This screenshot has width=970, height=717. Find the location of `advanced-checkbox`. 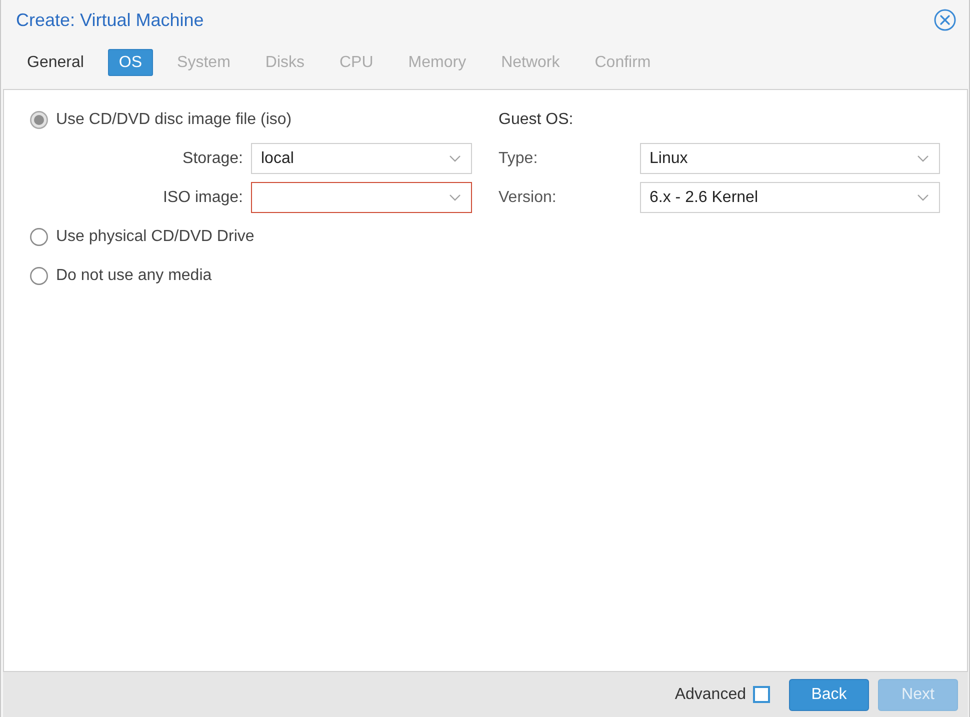

advanced-checkbox is located at coordinates (761, 694).